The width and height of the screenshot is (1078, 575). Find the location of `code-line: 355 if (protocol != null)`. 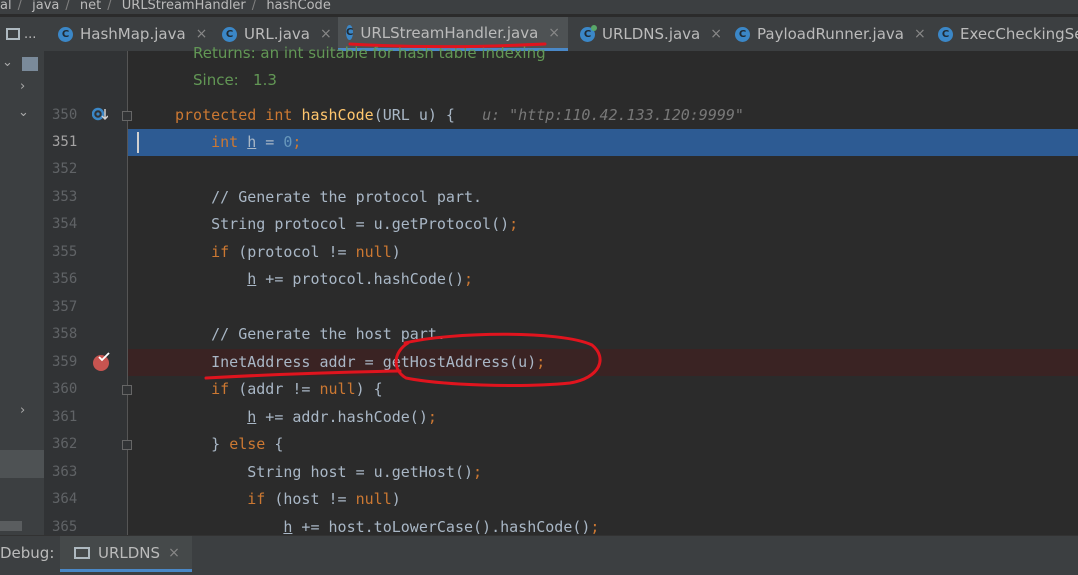

code-line: 355 if (protocol != null) is located at coordinates (561, 252).